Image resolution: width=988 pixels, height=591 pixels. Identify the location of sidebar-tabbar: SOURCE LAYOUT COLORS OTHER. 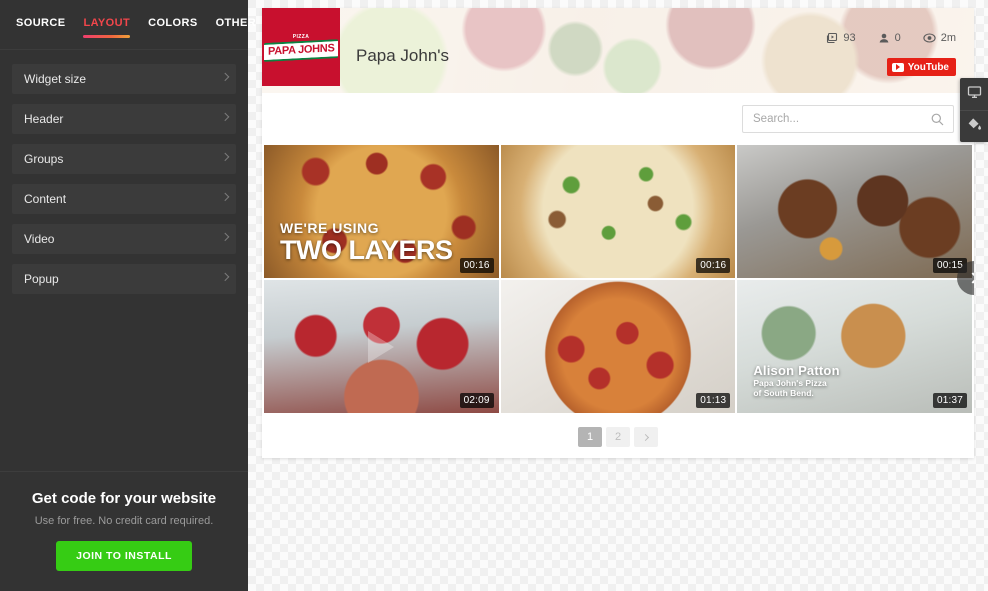
(128, 25).